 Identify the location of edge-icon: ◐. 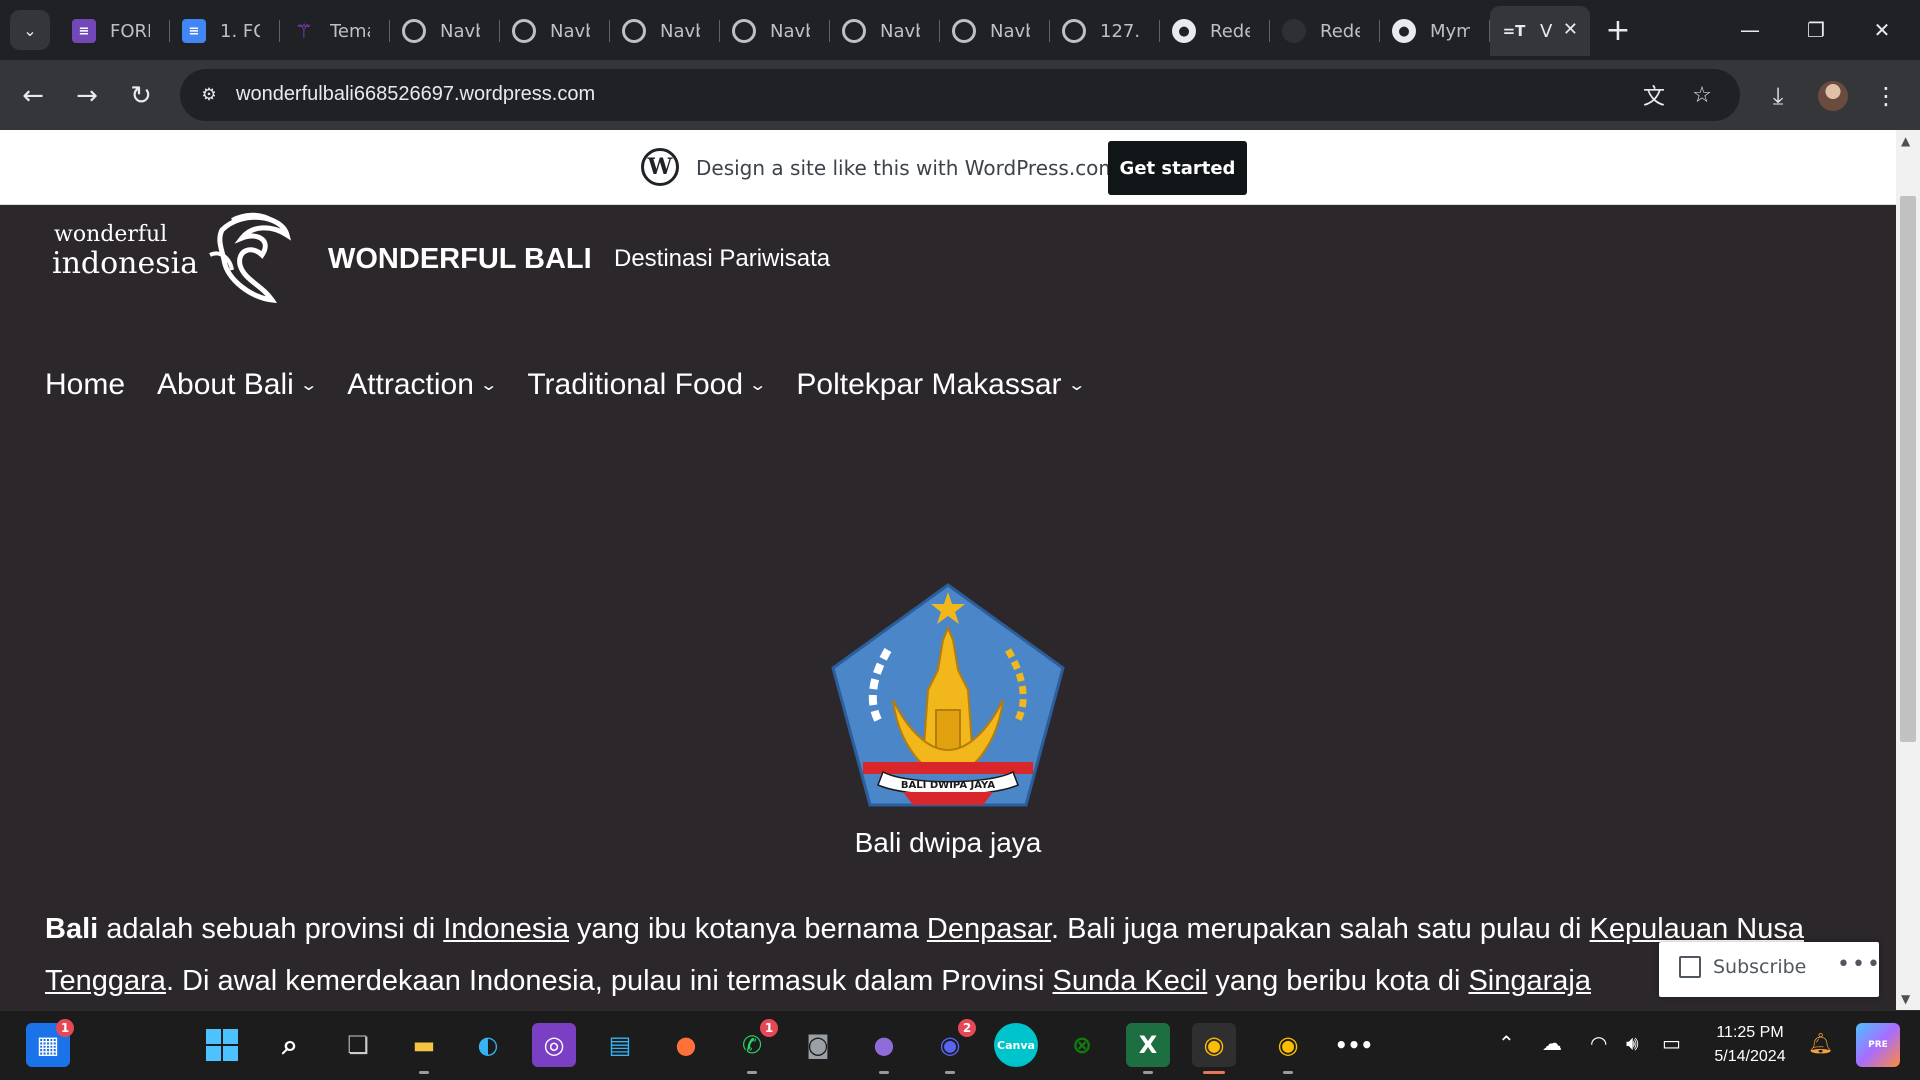
(488, 1045).